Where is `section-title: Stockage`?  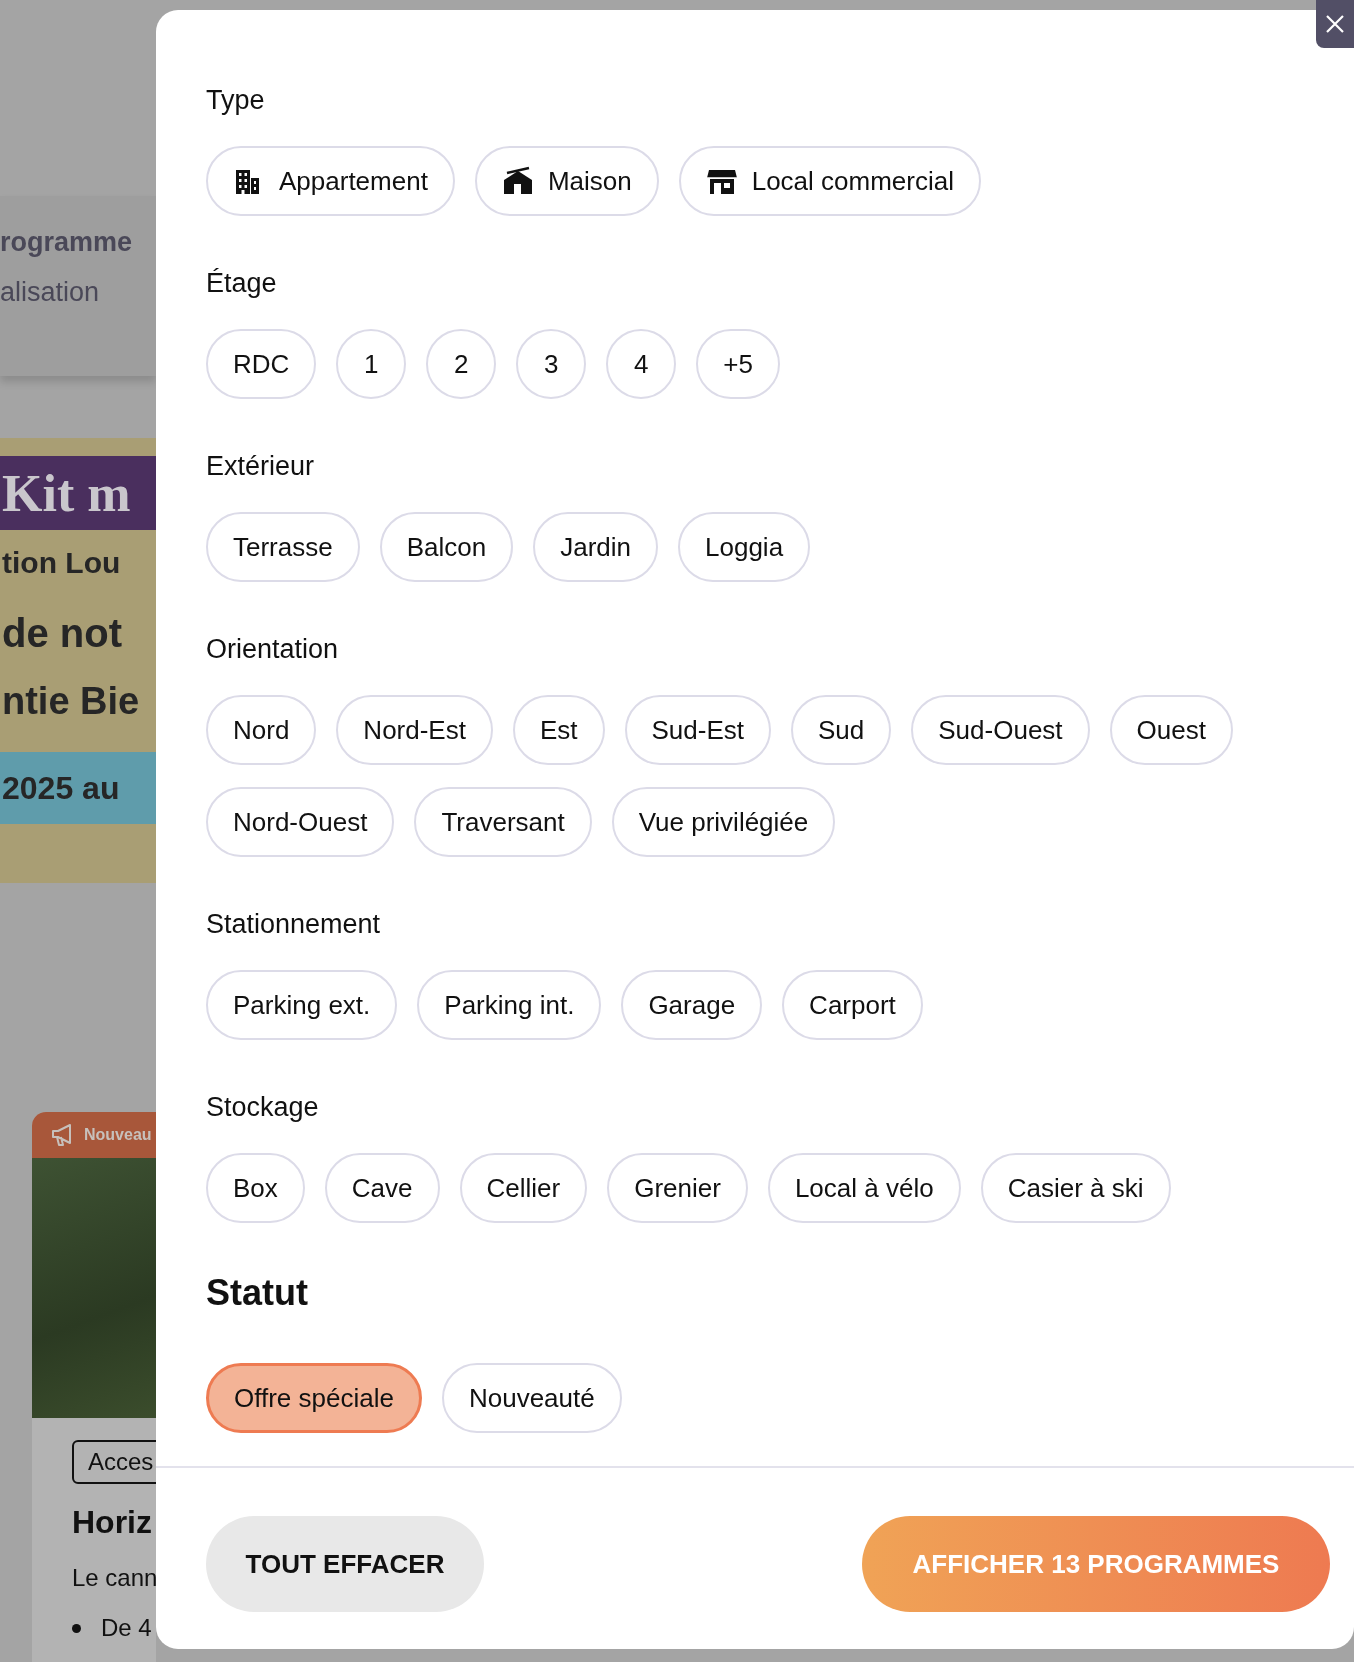 section-title: Stockage is located at coordinates (263, 1107).